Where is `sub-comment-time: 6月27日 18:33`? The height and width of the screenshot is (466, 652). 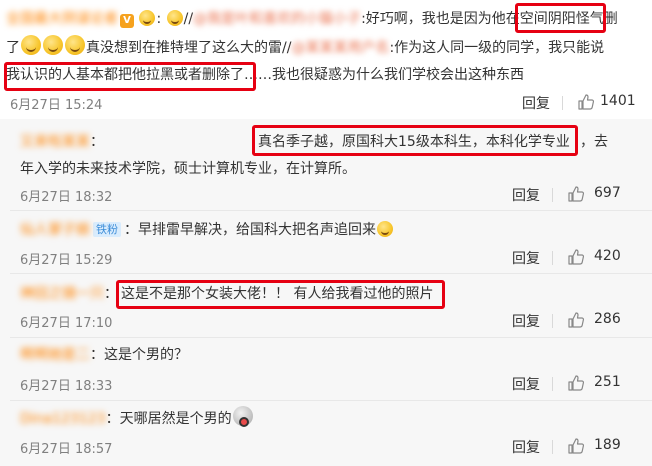 sub-comment-time: 6月27日 18:33 is located at coordinates (66, 386).